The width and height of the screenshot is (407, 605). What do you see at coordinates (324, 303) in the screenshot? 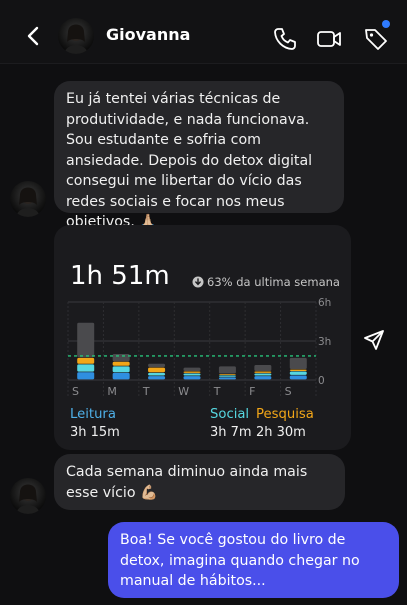
I see `y-tick-label: 6h` at bounding box center [324, 303].